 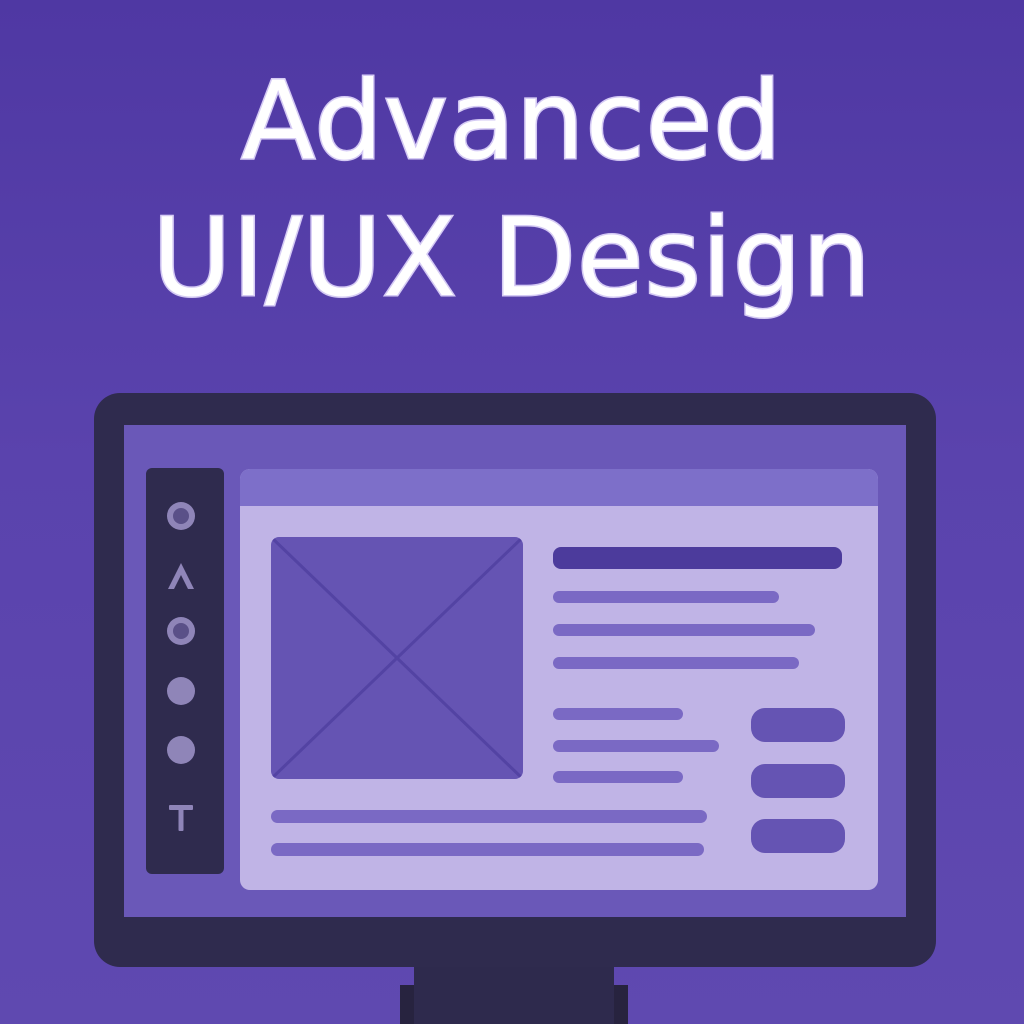 I want to click on monitor-stand, so click(x=514, y=992).